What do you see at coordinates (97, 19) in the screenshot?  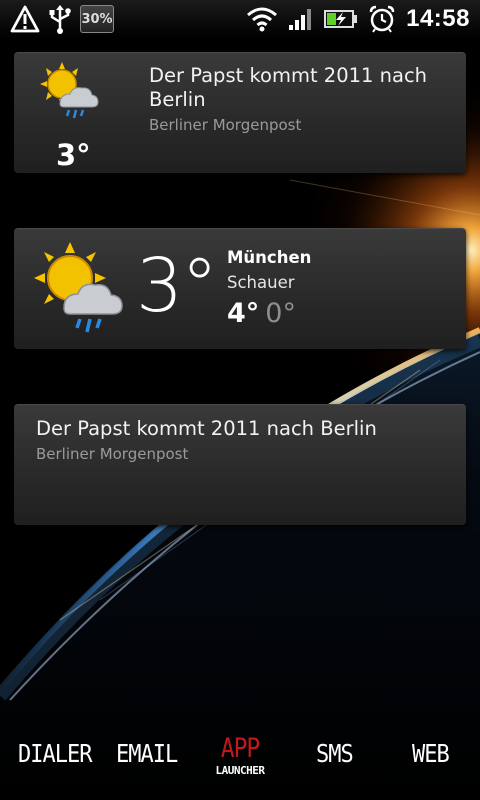 I see `battery-percent-box: 30%` at bounding box center [97, 19].